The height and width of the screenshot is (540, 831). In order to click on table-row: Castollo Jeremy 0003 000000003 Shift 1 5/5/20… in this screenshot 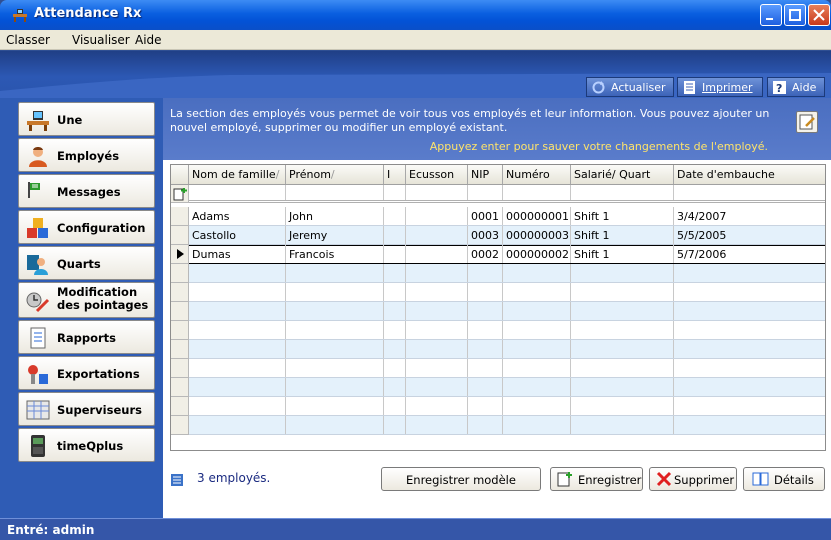, I will do `click(498, 235)`.